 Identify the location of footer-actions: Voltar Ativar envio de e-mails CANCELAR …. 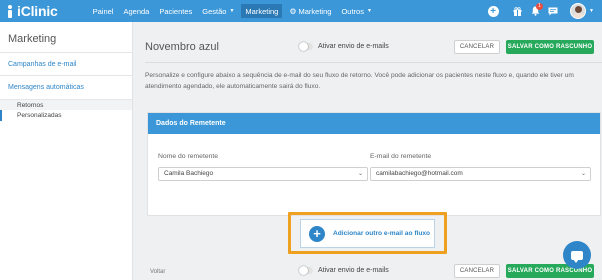
(368, 272).